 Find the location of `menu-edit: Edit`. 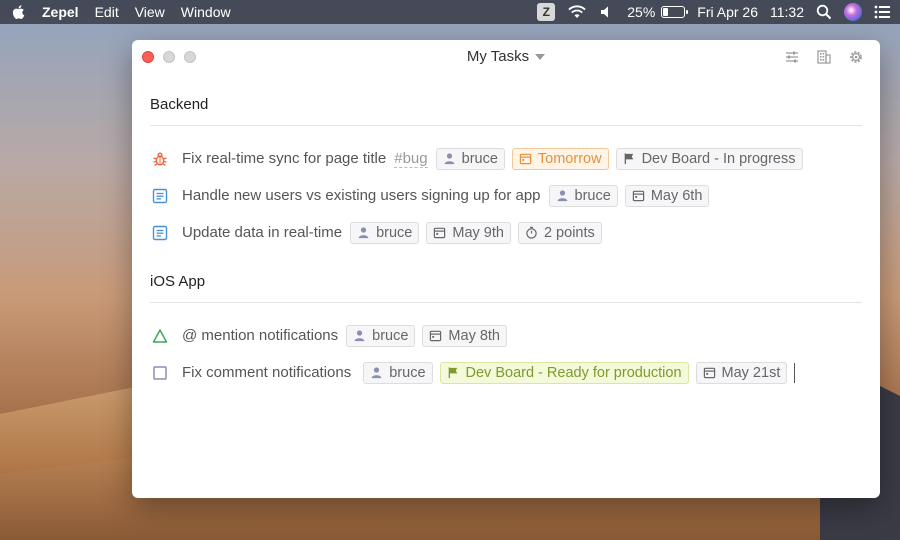

menu-edit: Edit is located at coordinates (107, 12).